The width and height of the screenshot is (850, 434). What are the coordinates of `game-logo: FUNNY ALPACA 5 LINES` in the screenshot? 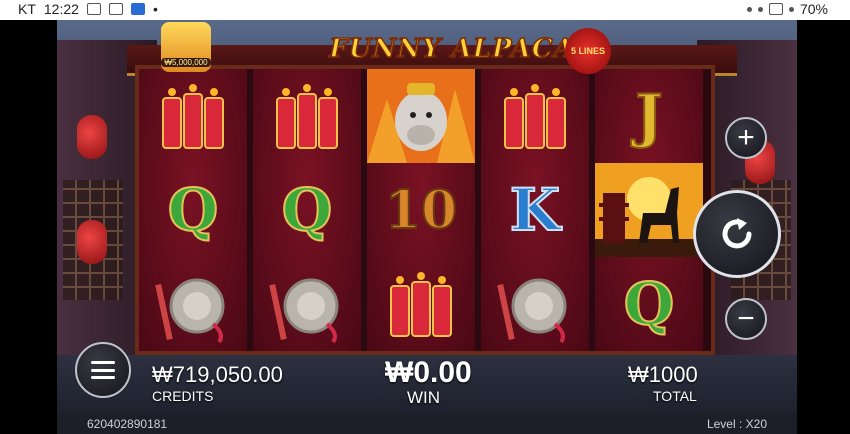 It's located at (469, 51).